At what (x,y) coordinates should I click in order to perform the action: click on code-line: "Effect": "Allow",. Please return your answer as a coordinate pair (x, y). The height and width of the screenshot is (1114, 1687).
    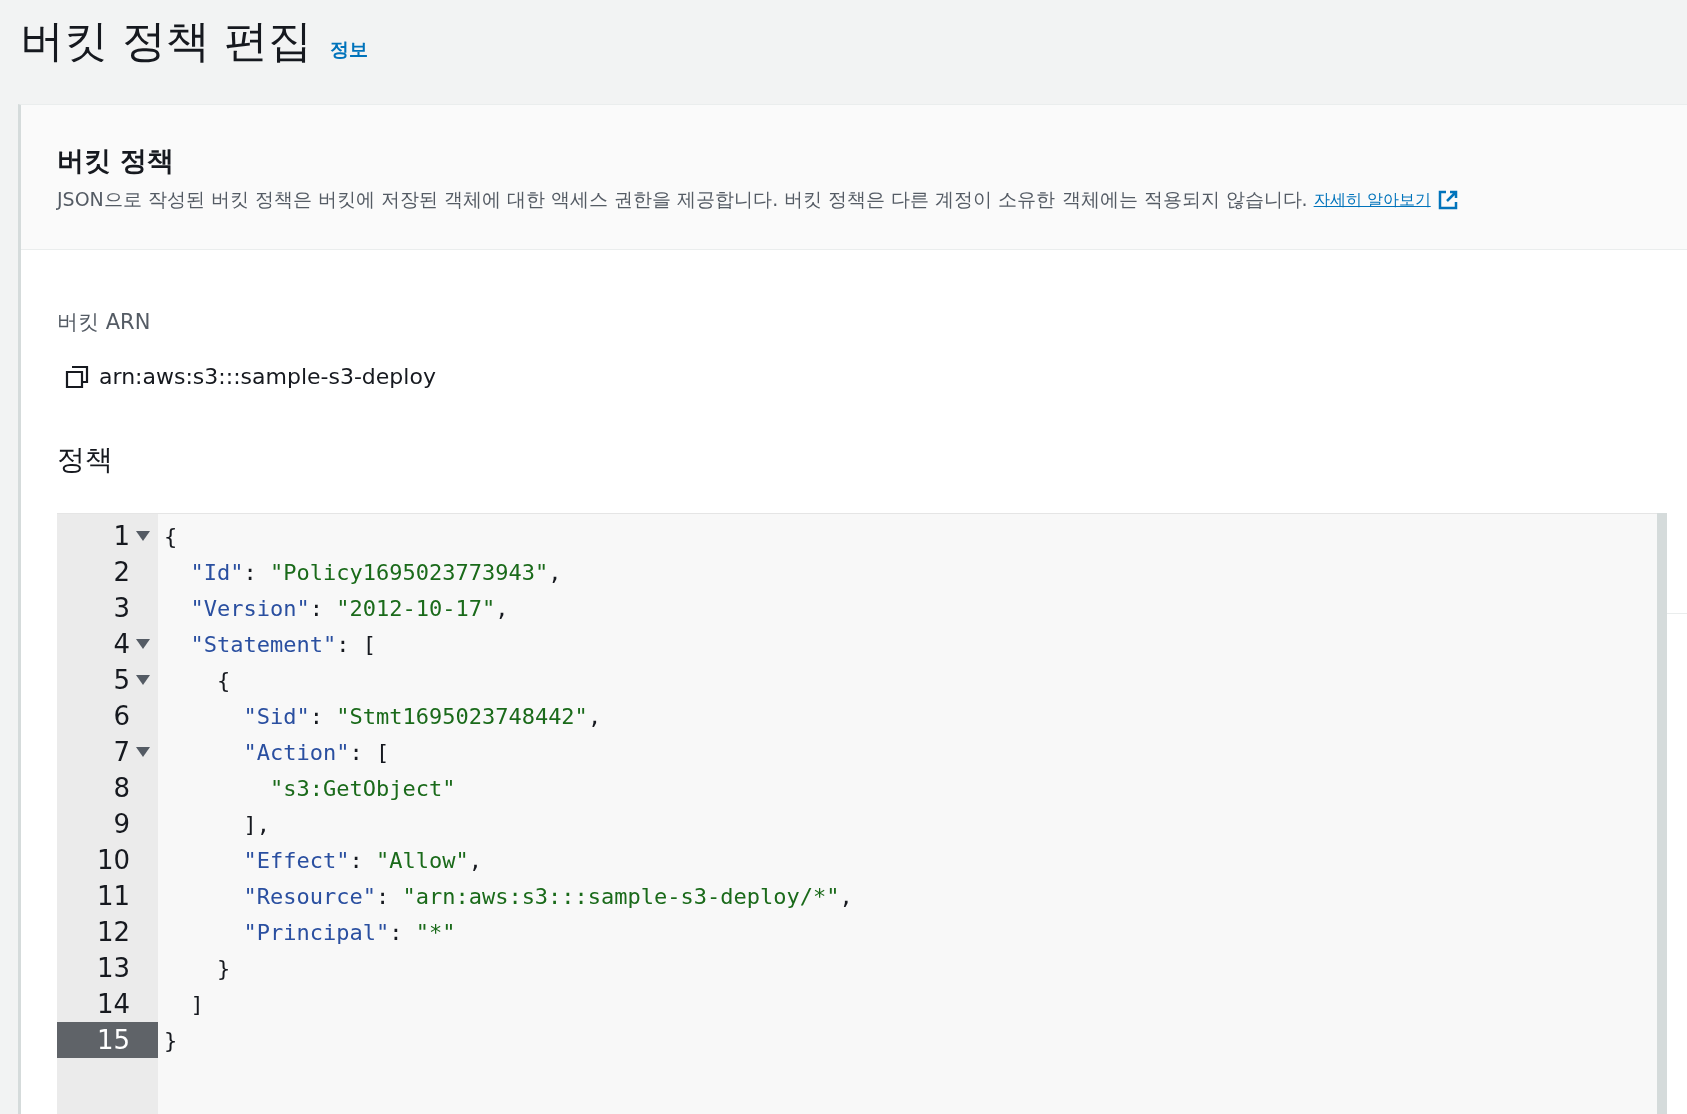
    Looking at the image, I should click on (362, 860).